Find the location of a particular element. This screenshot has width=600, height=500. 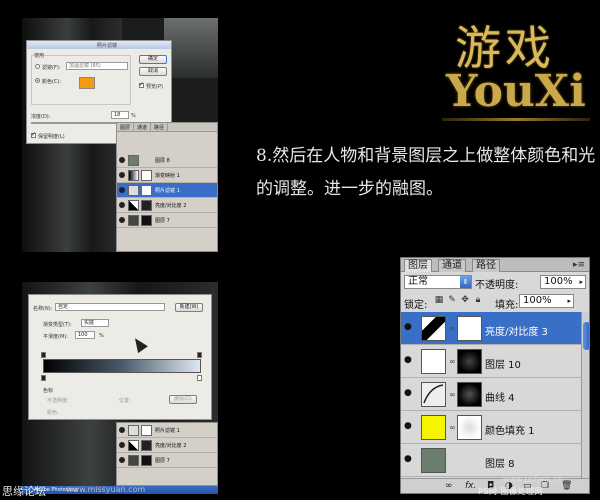

density-input: 18 is located at coordinates (120, 115).